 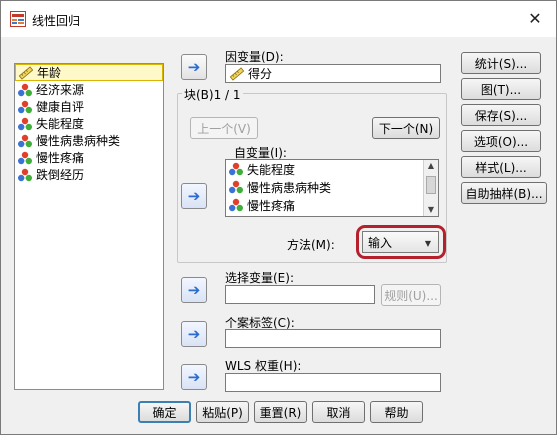 I want to click on spss-app-icon, so click(x=18, y=19).